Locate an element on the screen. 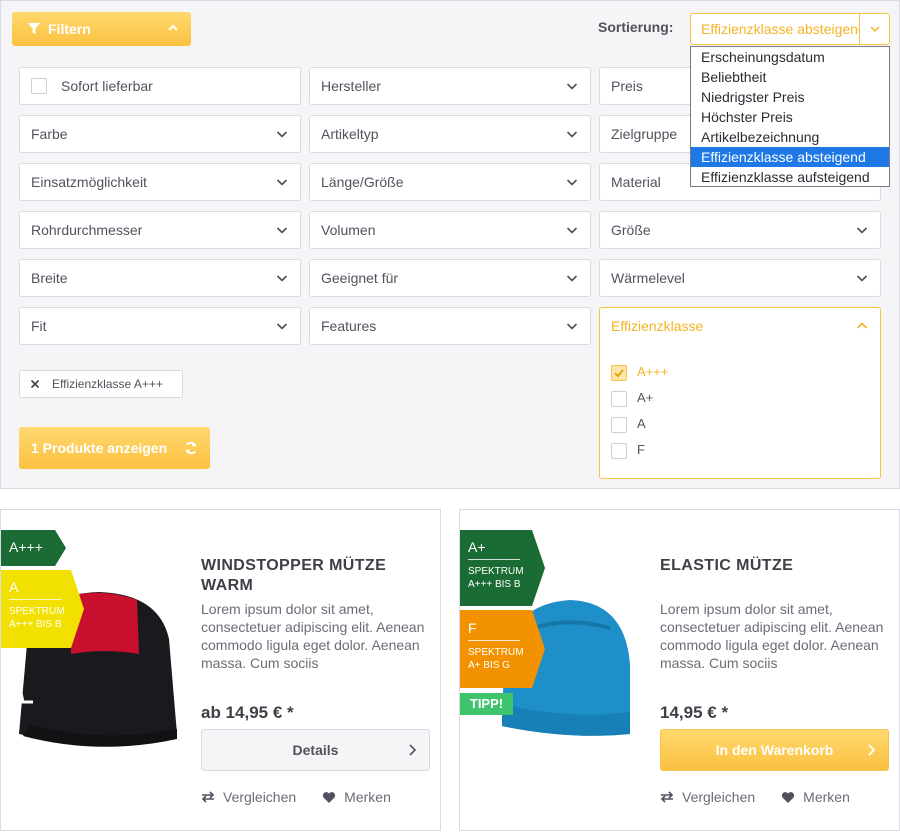 Image resolution: width=900 pixels, height=832 pixels. product-title: WINDSTOPPER MÜTZE WARM is located at coordinates (311, 576).